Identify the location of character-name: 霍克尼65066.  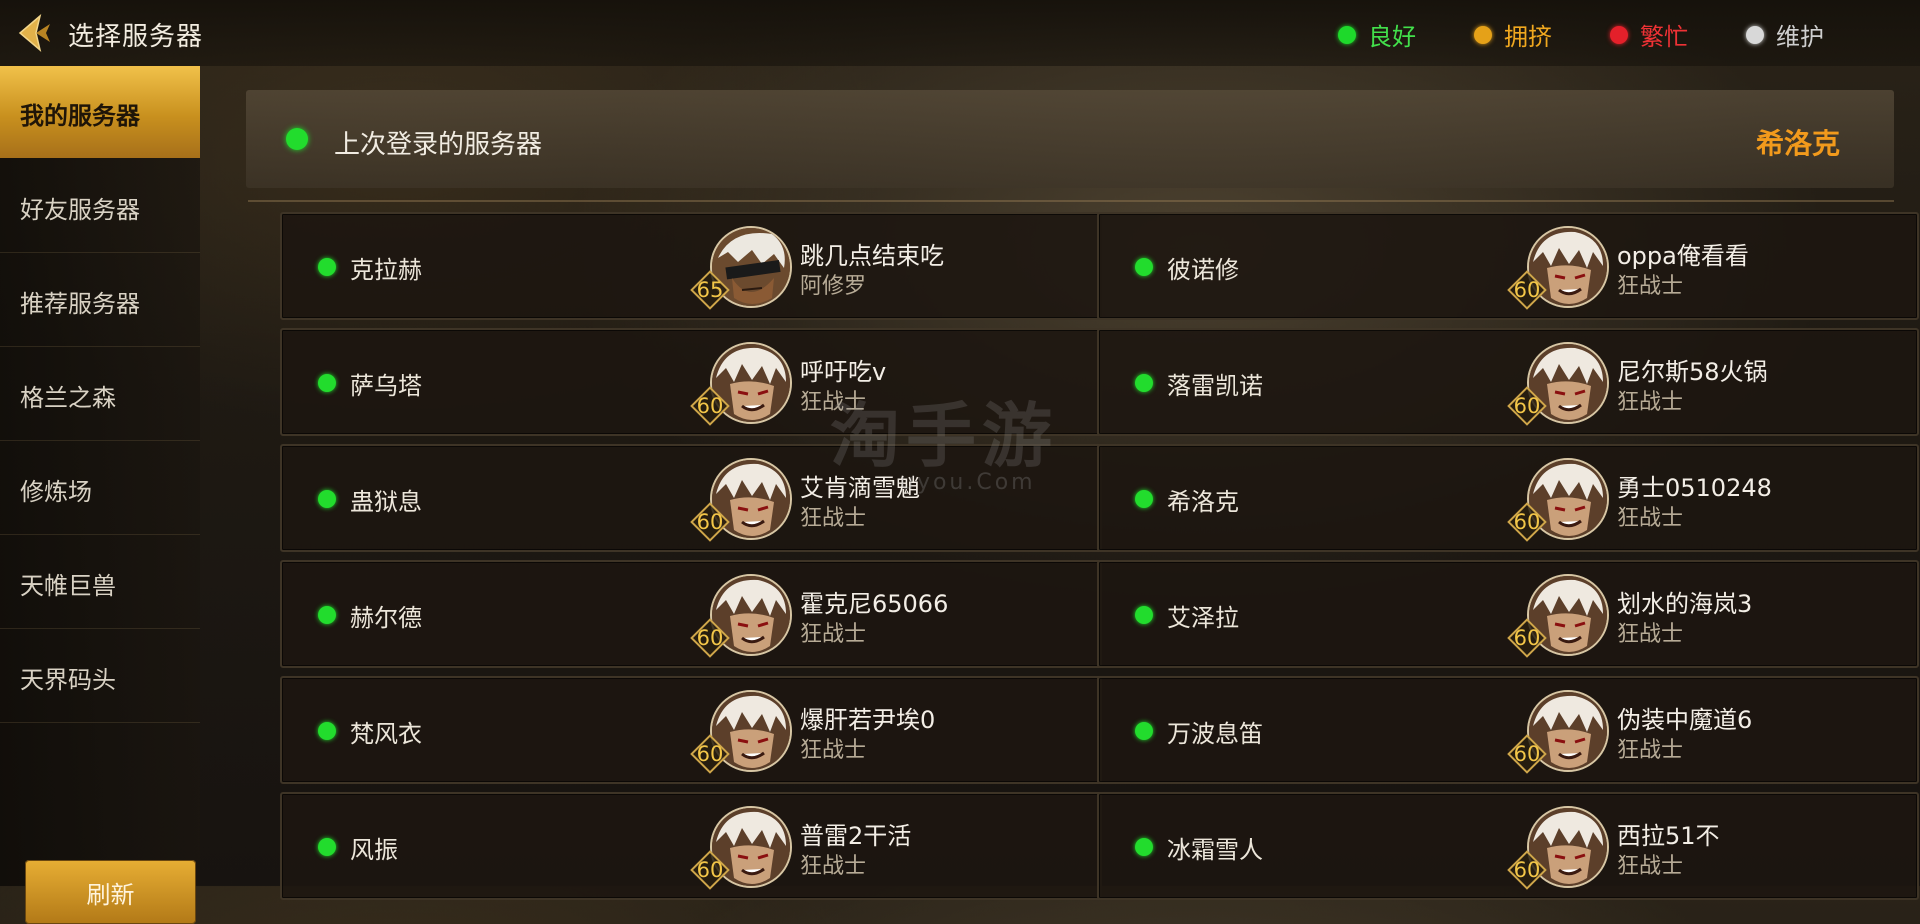
(874, 604).